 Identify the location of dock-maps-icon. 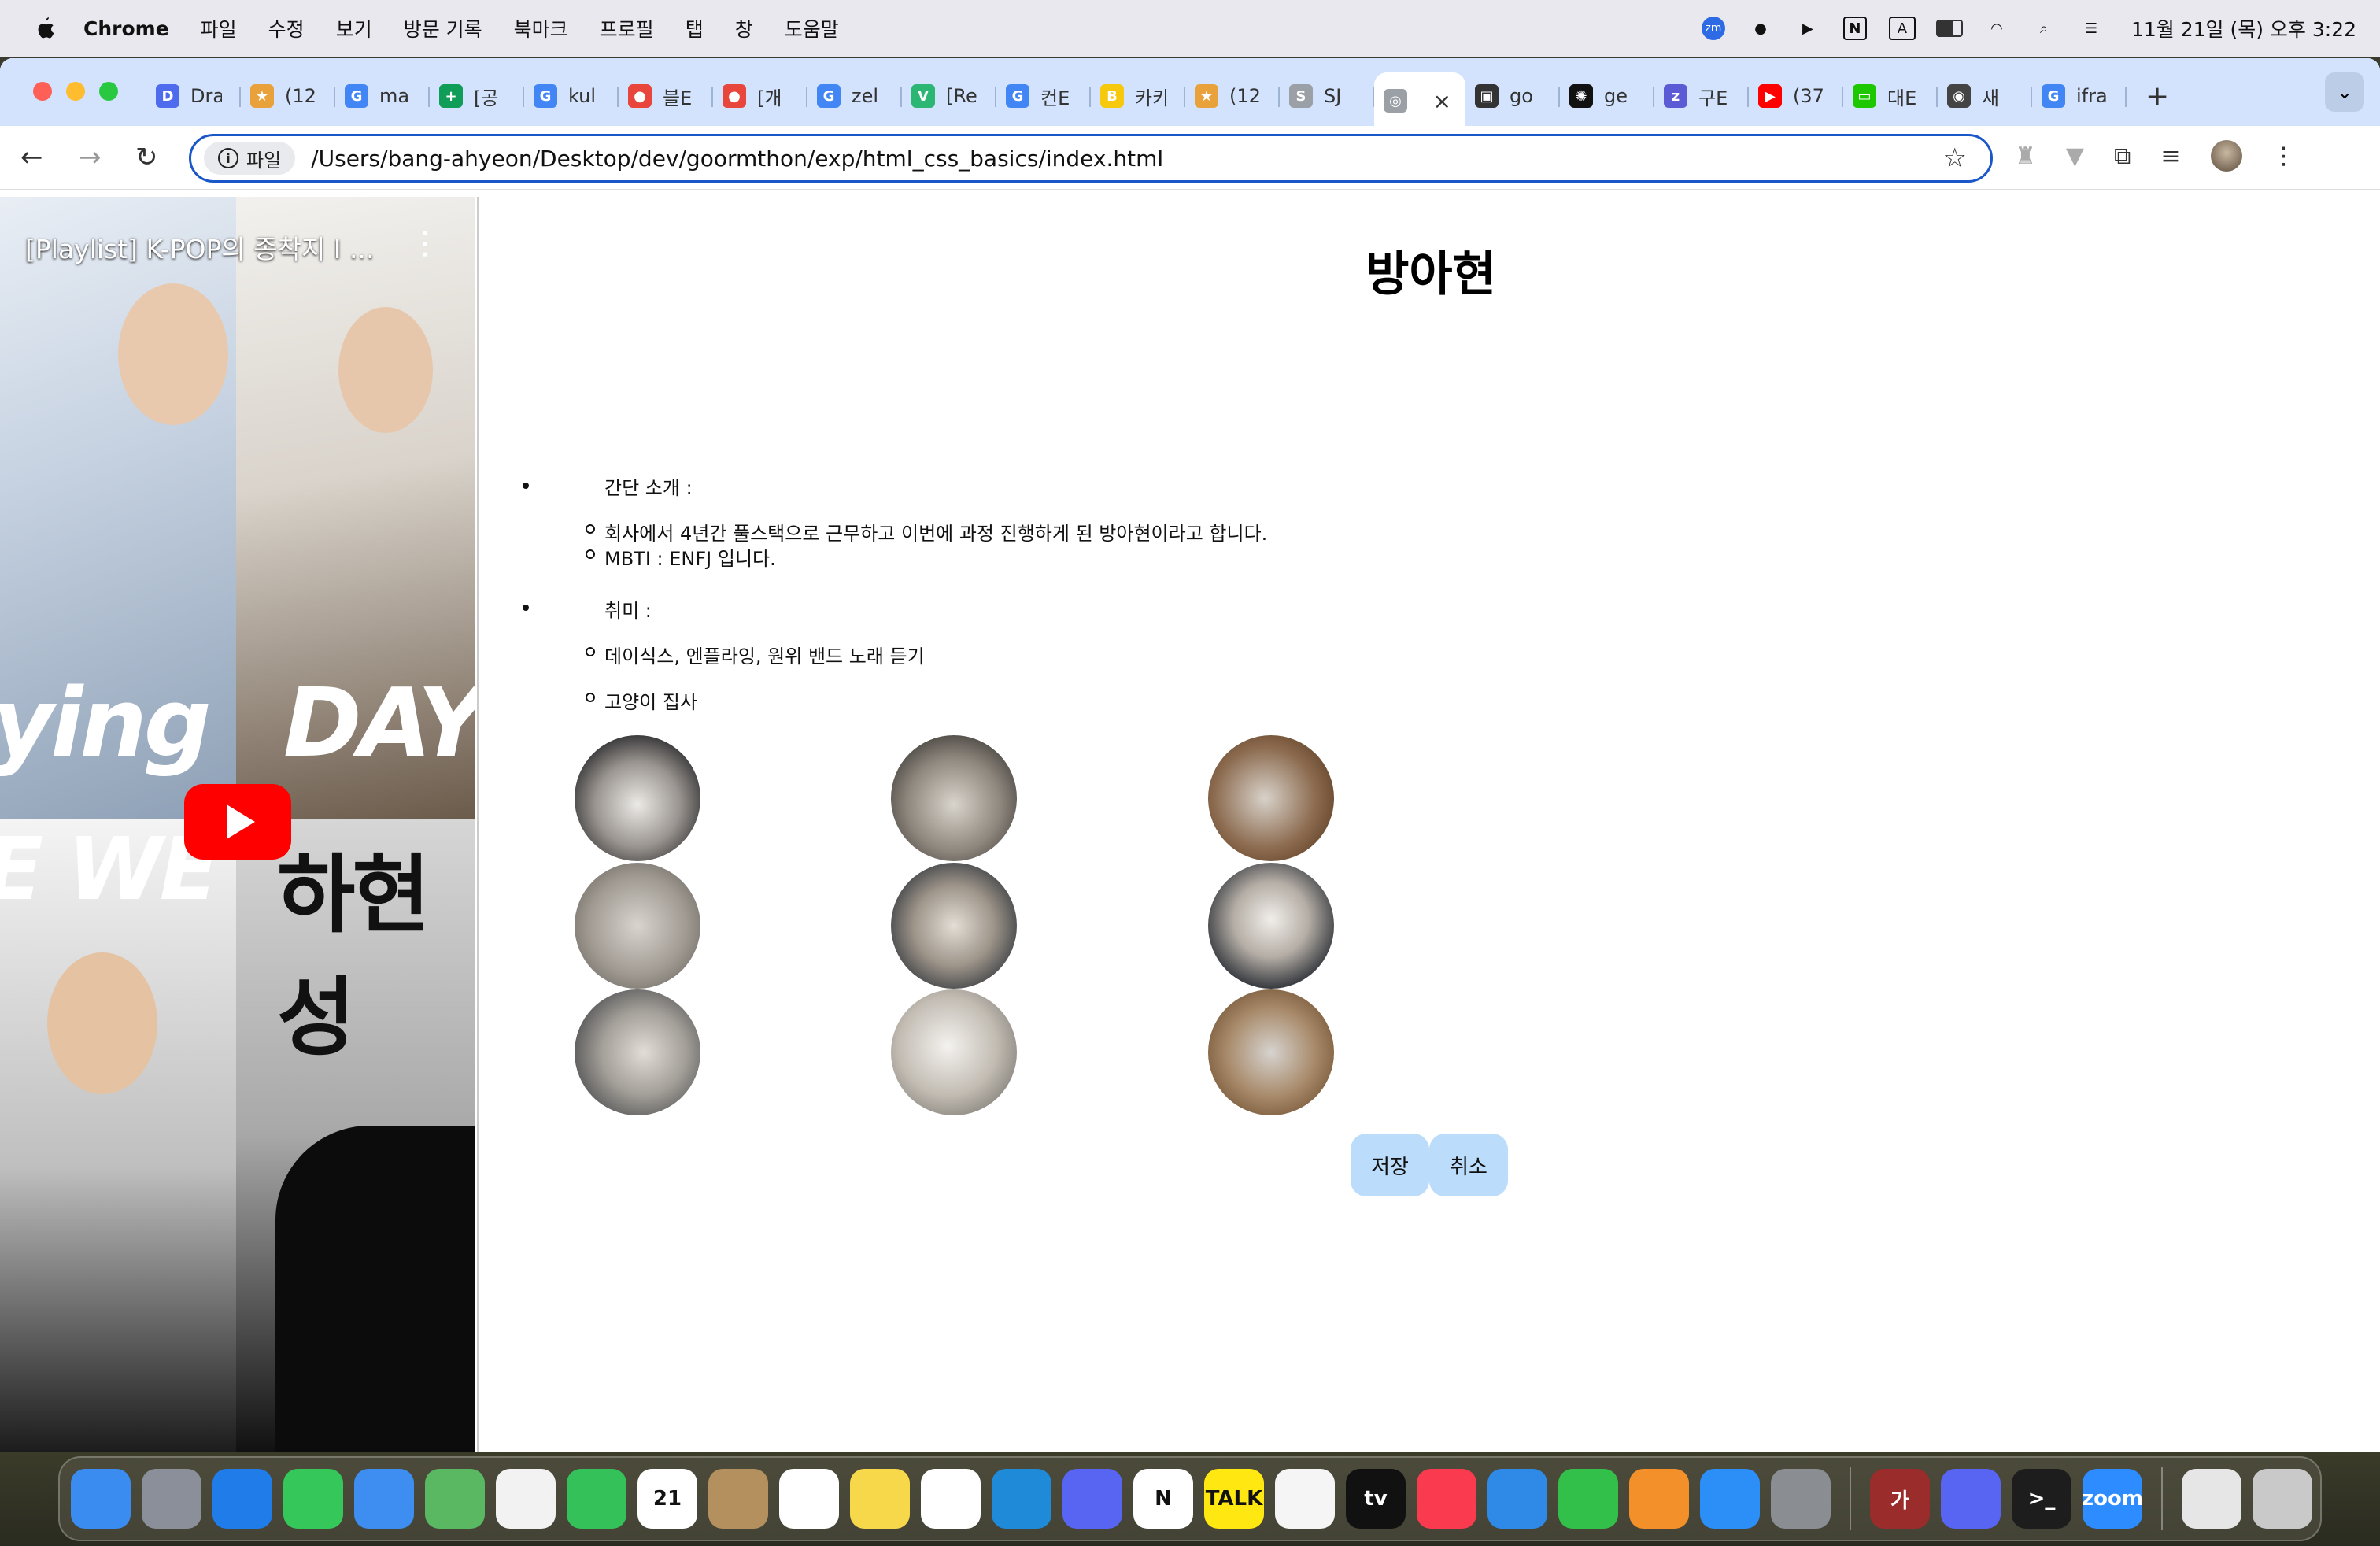
(455, 1499).